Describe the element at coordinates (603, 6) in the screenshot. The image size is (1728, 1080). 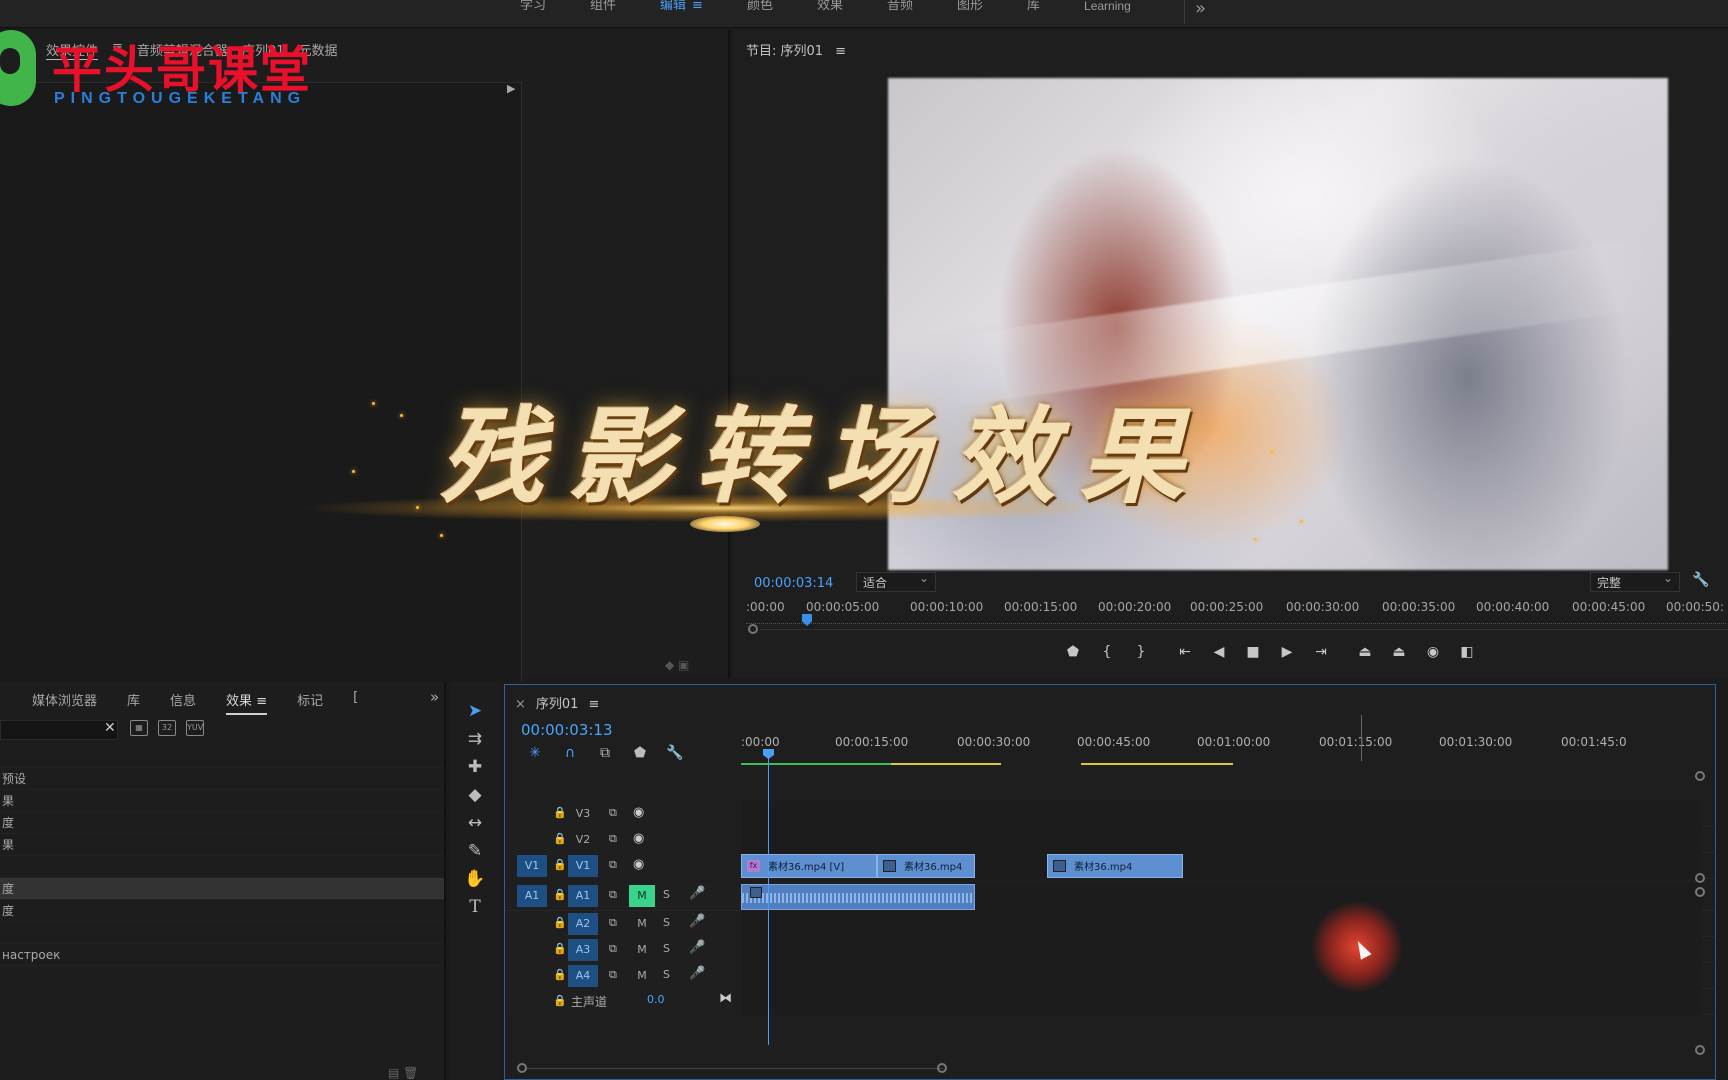
I see `workspace-tab-assembly: 组件` at that location.